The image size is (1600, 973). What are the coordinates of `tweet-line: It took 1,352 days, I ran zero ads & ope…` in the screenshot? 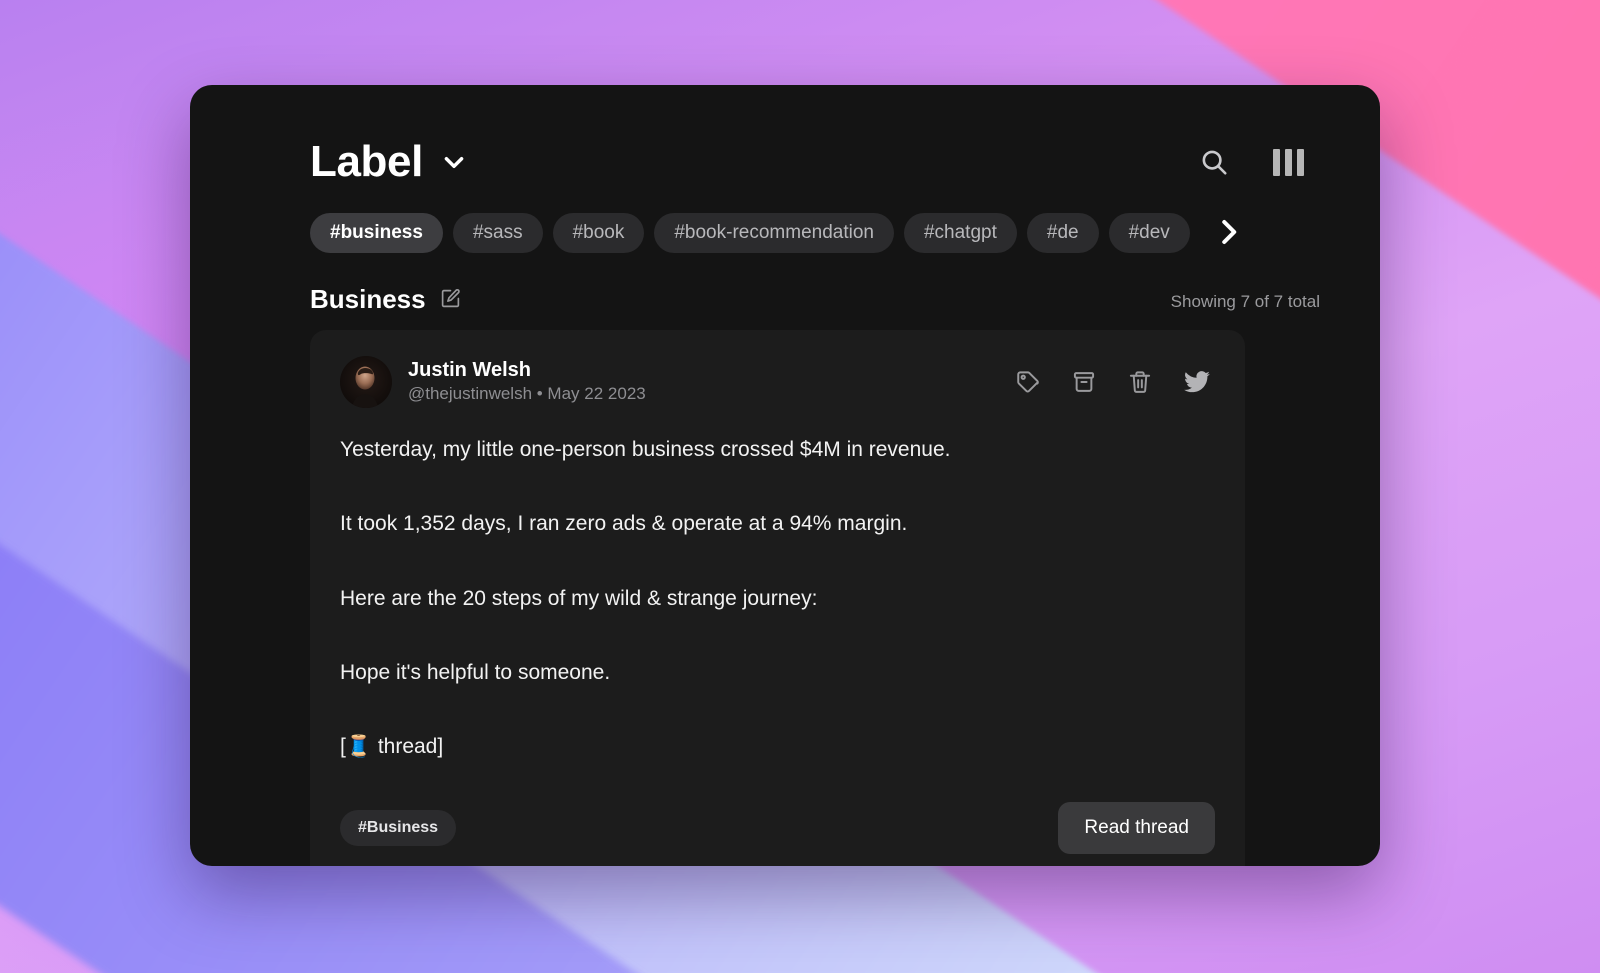 It's located at (624, 524).